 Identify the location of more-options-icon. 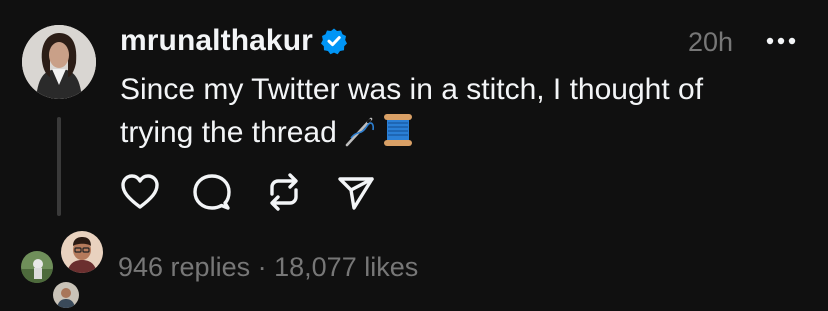
(781, 41).